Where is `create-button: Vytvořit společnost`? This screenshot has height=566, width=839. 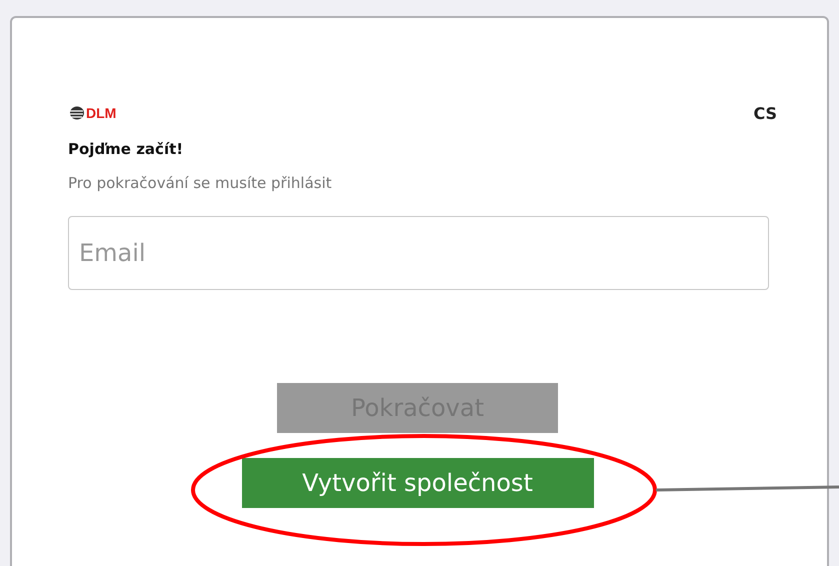 create-button: Vytvořit společnost is located at coordinates (418, 483).